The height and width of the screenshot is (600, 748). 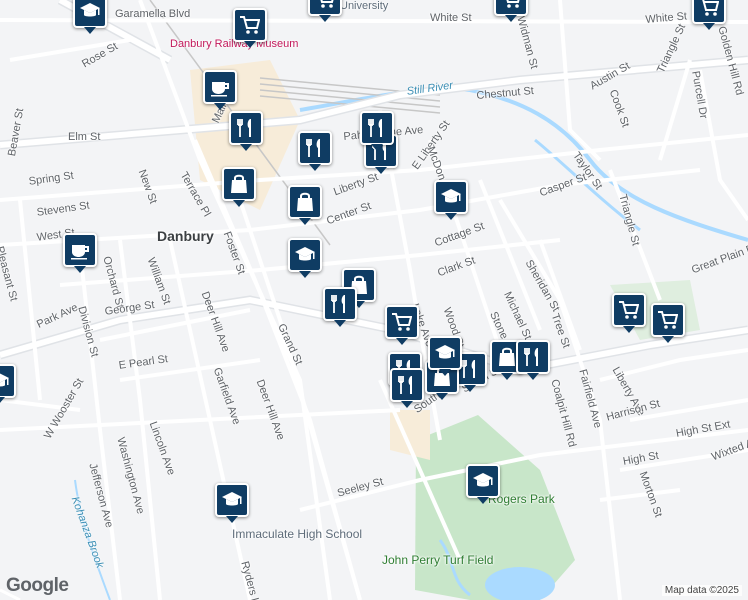 What do you see at coordinates (153, 14) in the screenshot?
I see `street-label: Garamella Blvd` at bounding box center [153, 14].